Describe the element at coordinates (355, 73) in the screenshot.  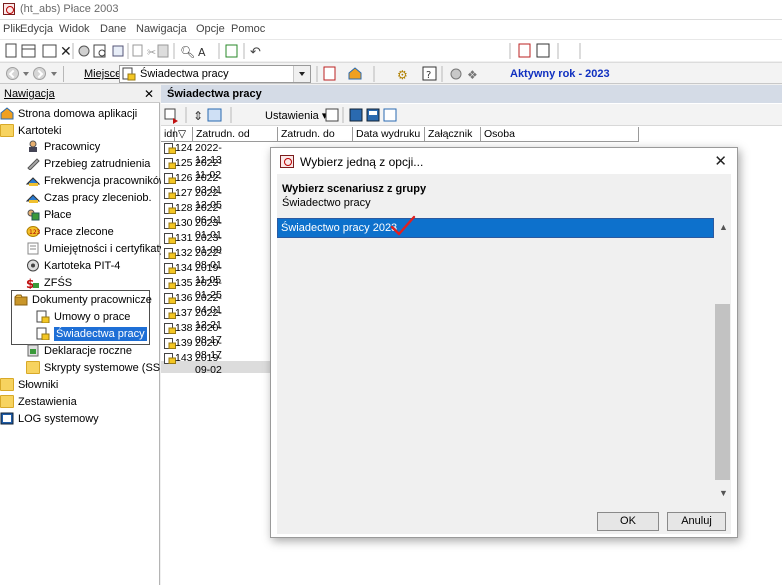
I see `home-nav-icon` at that location.